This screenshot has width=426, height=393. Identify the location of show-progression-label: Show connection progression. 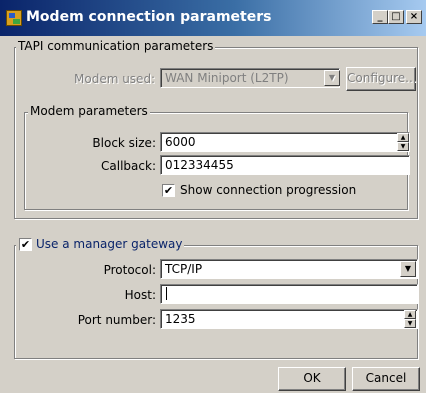
(268, 190).